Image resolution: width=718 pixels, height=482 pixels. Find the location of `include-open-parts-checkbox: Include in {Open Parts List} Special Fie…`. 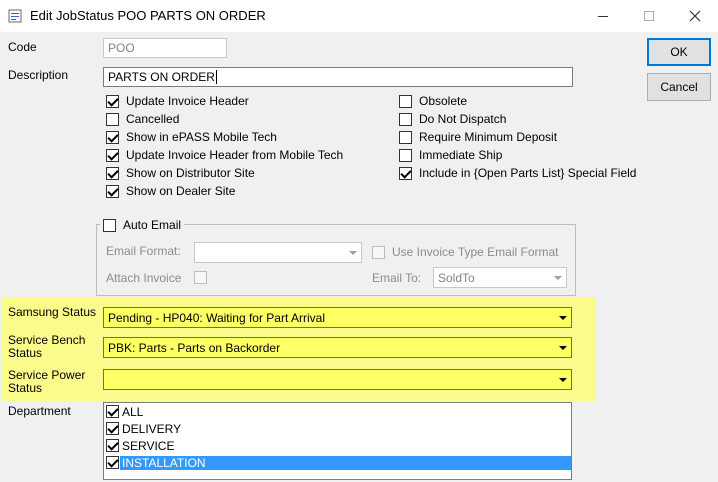

include-open-parts-checkbox: Include in {Open Parts List} Special Fie… is located at coordinates (517, 173).